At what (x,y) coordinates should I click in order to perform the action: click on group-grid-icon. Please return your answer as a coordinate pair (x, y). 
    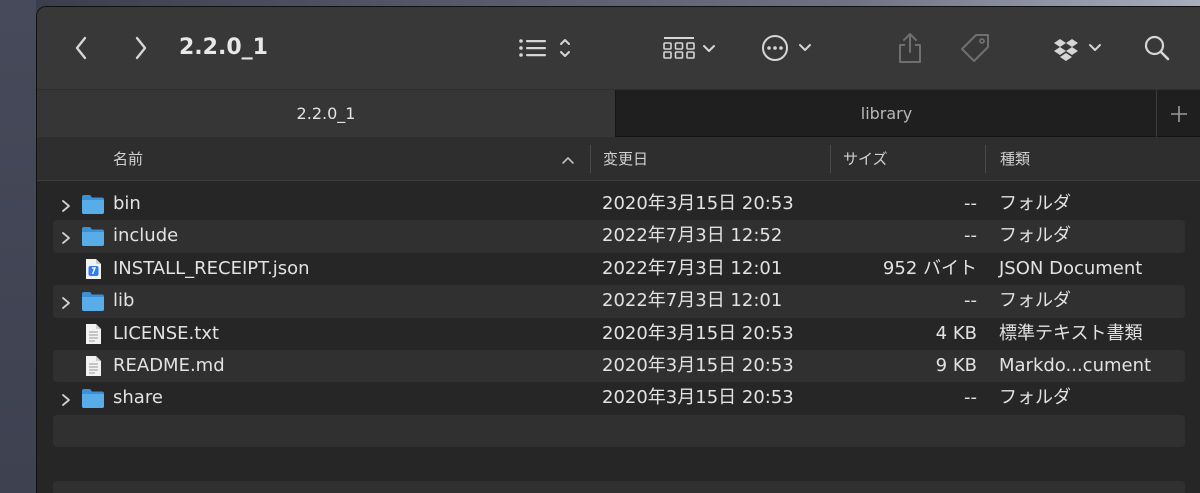
    Looking at the image, I should click on (690, 48).